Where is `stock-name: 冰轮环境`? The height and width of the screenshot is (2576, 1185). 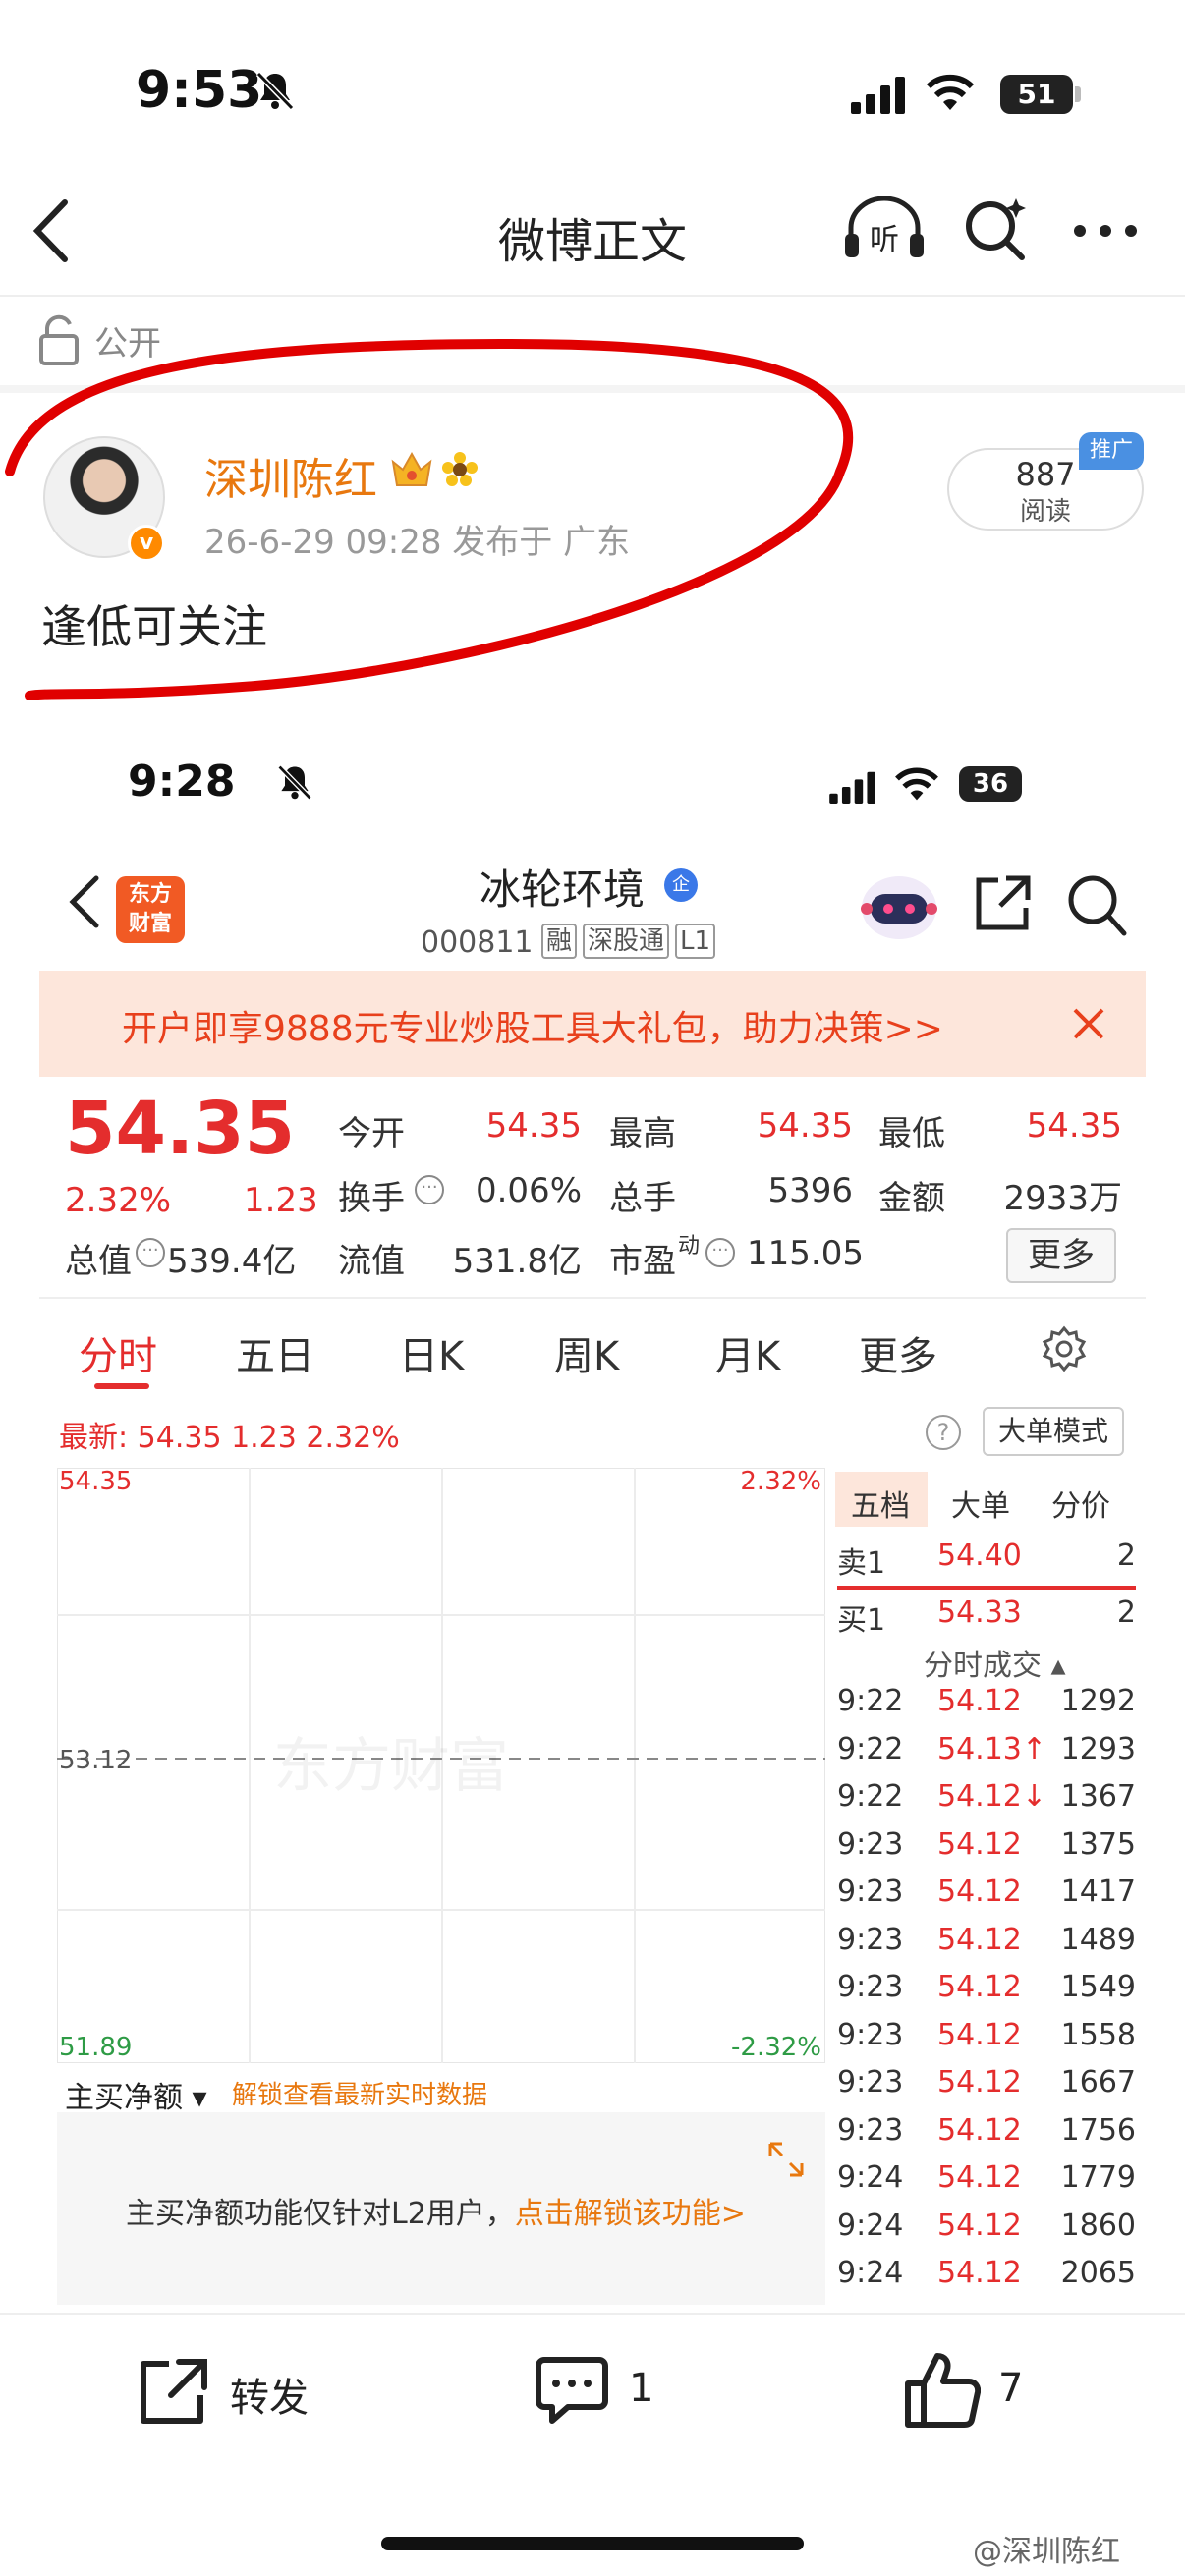
stock-name: 冰轮环境 is located at coordinates (563, 890).